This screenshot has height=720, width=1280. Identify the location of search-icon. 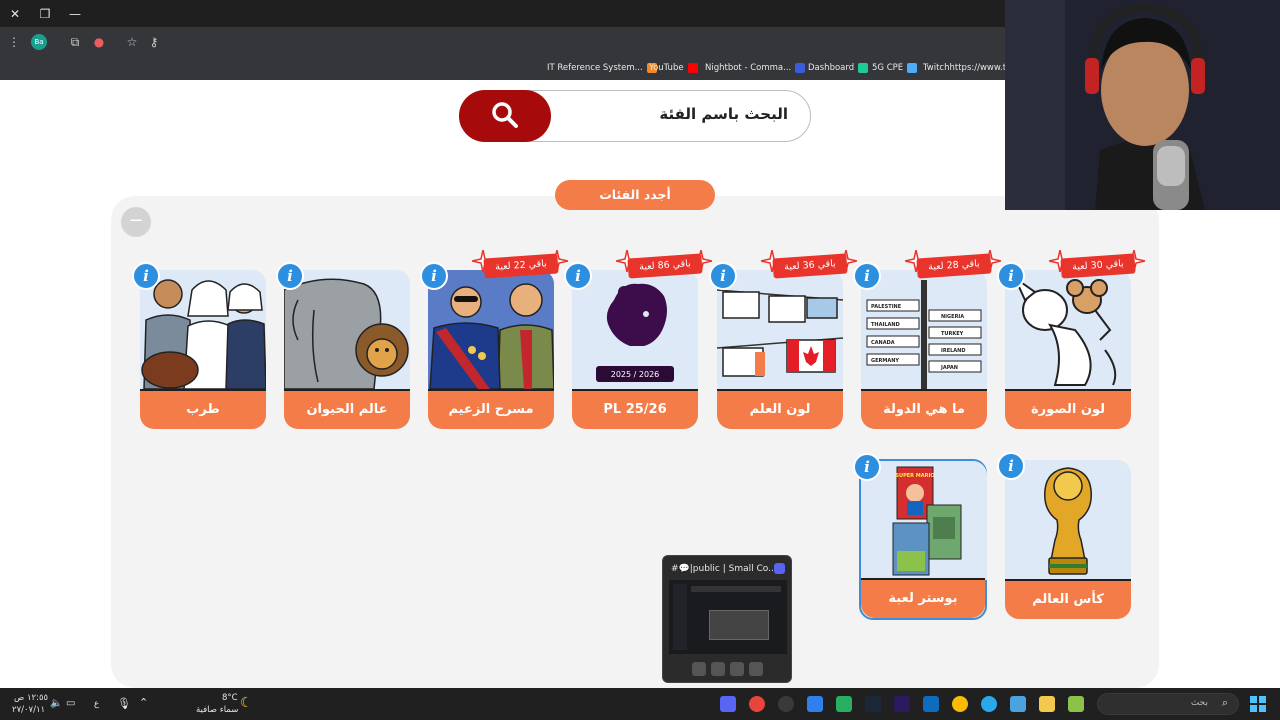
(505, 115).